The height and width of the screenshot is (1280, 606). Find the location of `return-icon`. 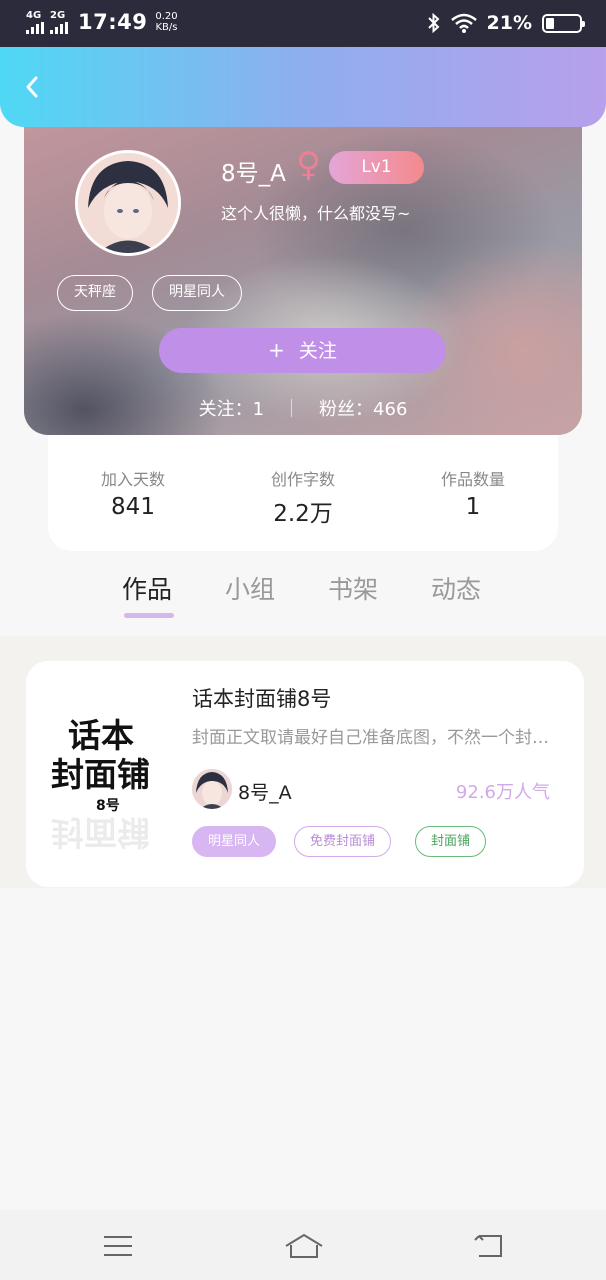

return-icon is located at coordinates (488, 1246).